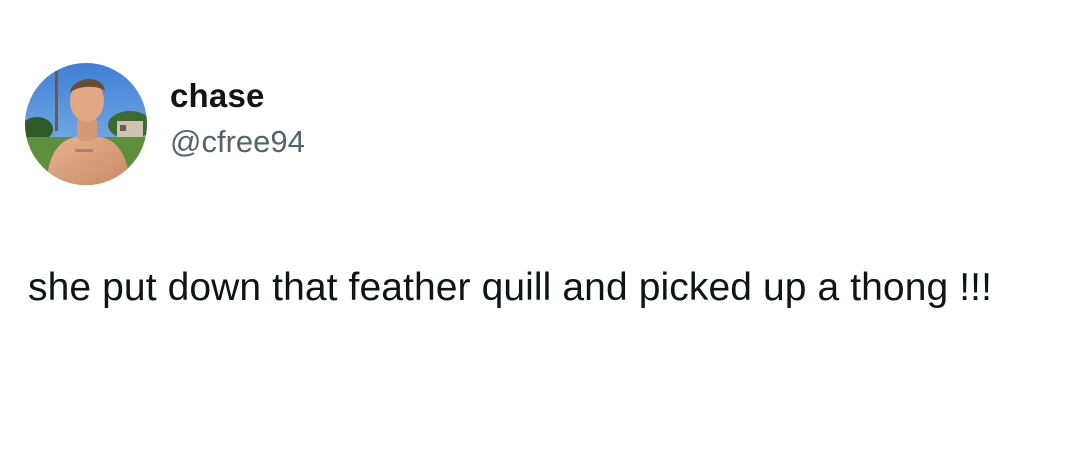 The image size is (1080, 463). I want to click on author-names: chase @cfree94, so click(237, 119).